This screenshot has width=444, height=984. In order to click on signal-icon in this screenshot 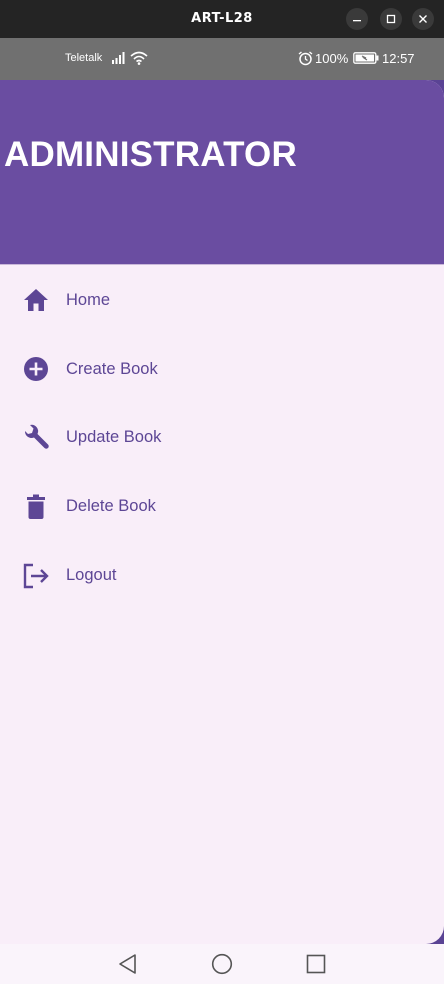, I will do `click(118, 58)`.